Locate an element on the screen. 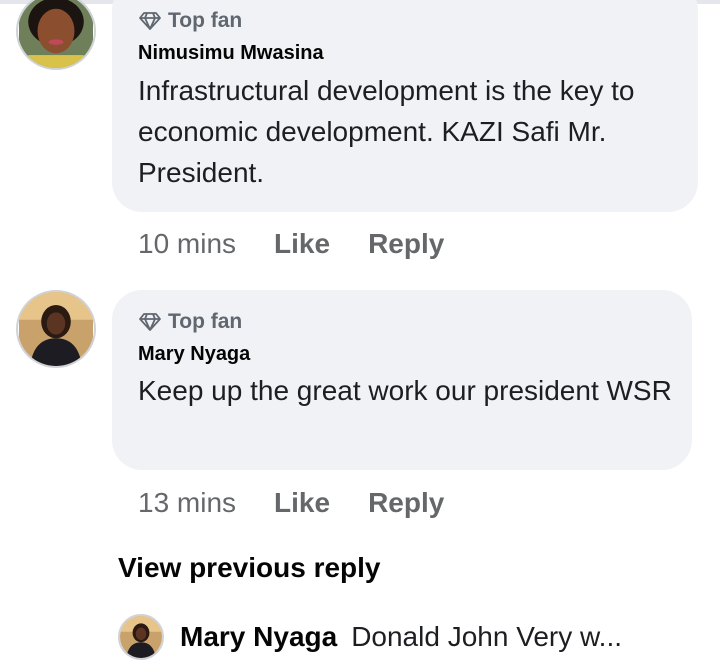 The width and height of the screenshot is (720, 661). comment-author: Nimusimu Mwasina is located at coordinates (231, 53).